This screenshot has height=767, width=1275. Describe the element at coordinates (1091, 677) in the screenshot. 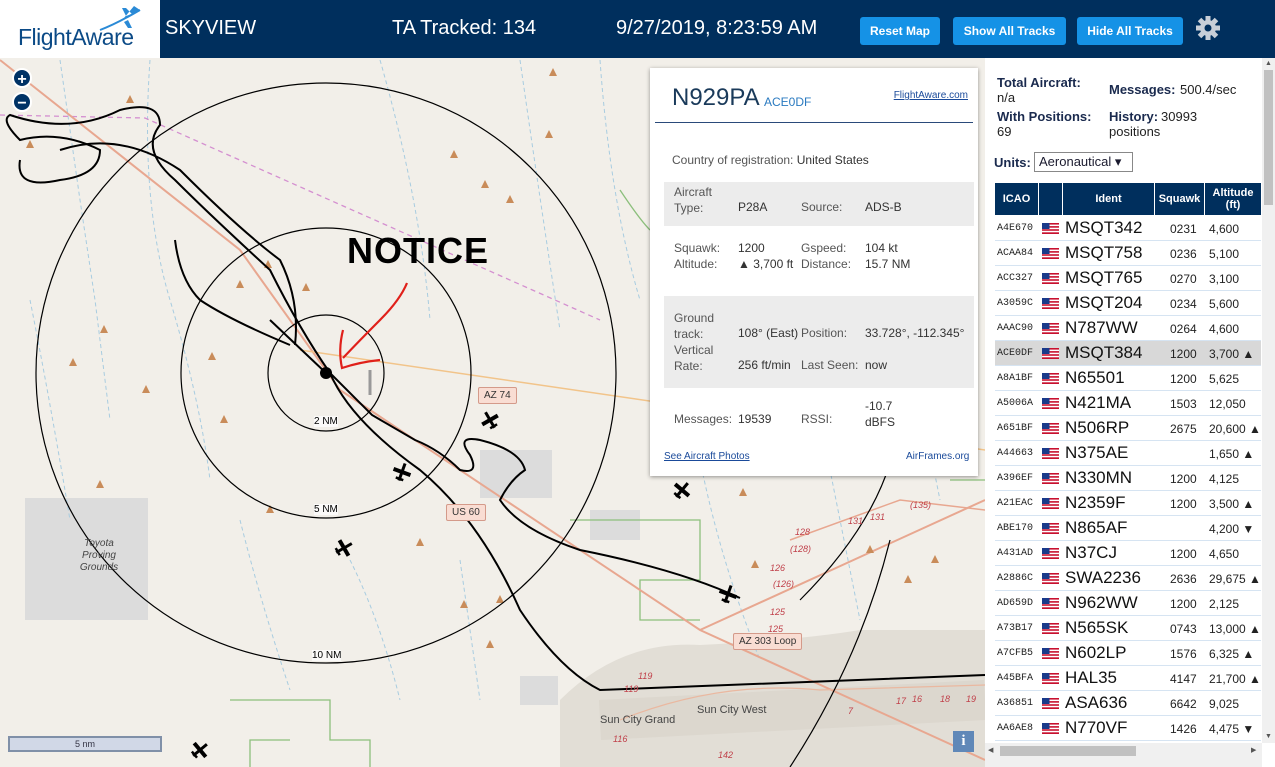

I see `row-ident: HAL35` at that location.